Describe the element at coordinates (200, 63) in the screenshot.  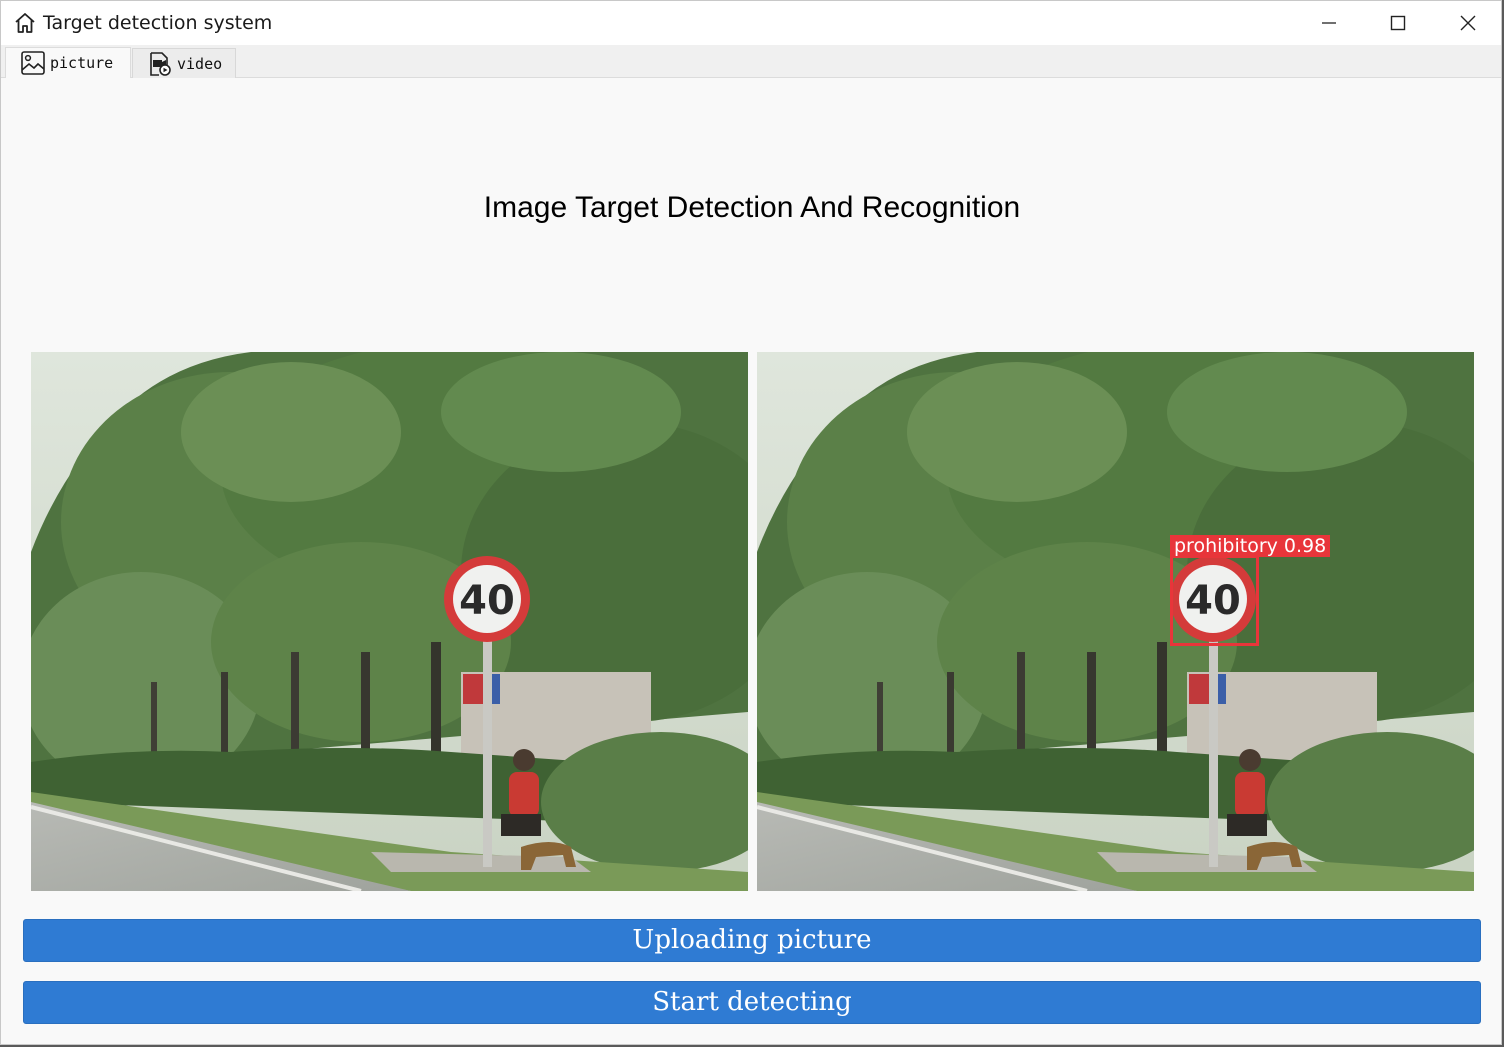
I see `tab-video-label: video` at that location.